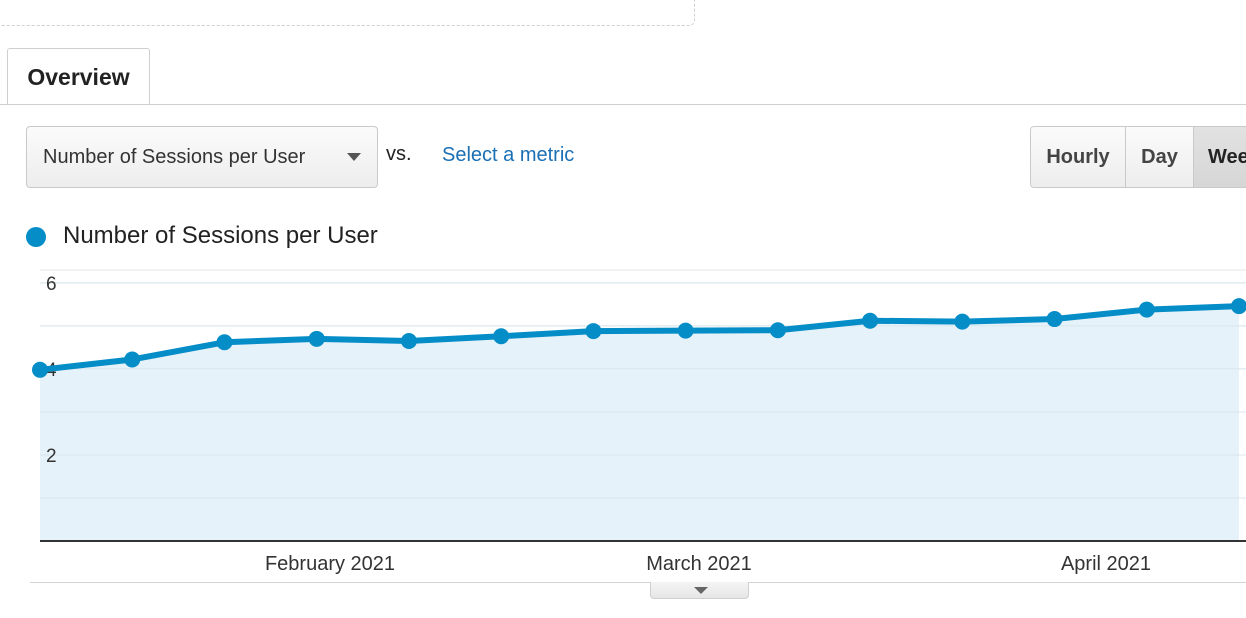  What do you see at coordinates (347, 13) in the screenshot?
I see `date-range-panel` at bounding box center [347, 13].